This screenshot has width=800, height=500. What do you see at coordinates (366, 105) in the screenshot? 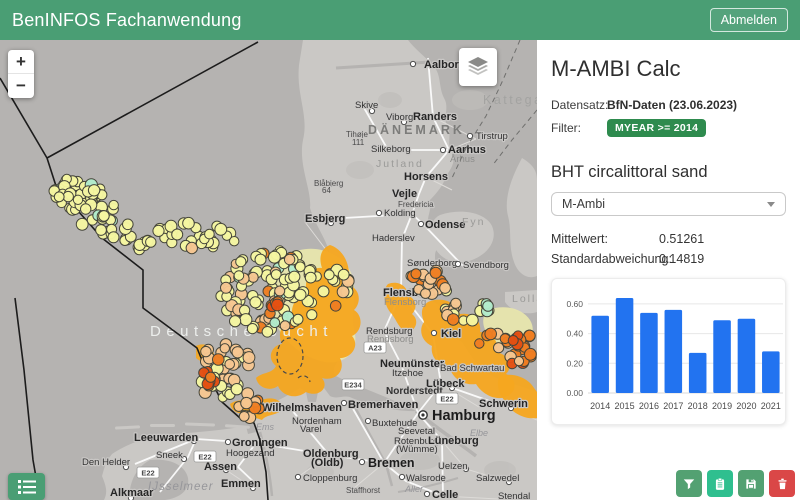
I see `svg-text: Skive` at bounding box center [366, 105].